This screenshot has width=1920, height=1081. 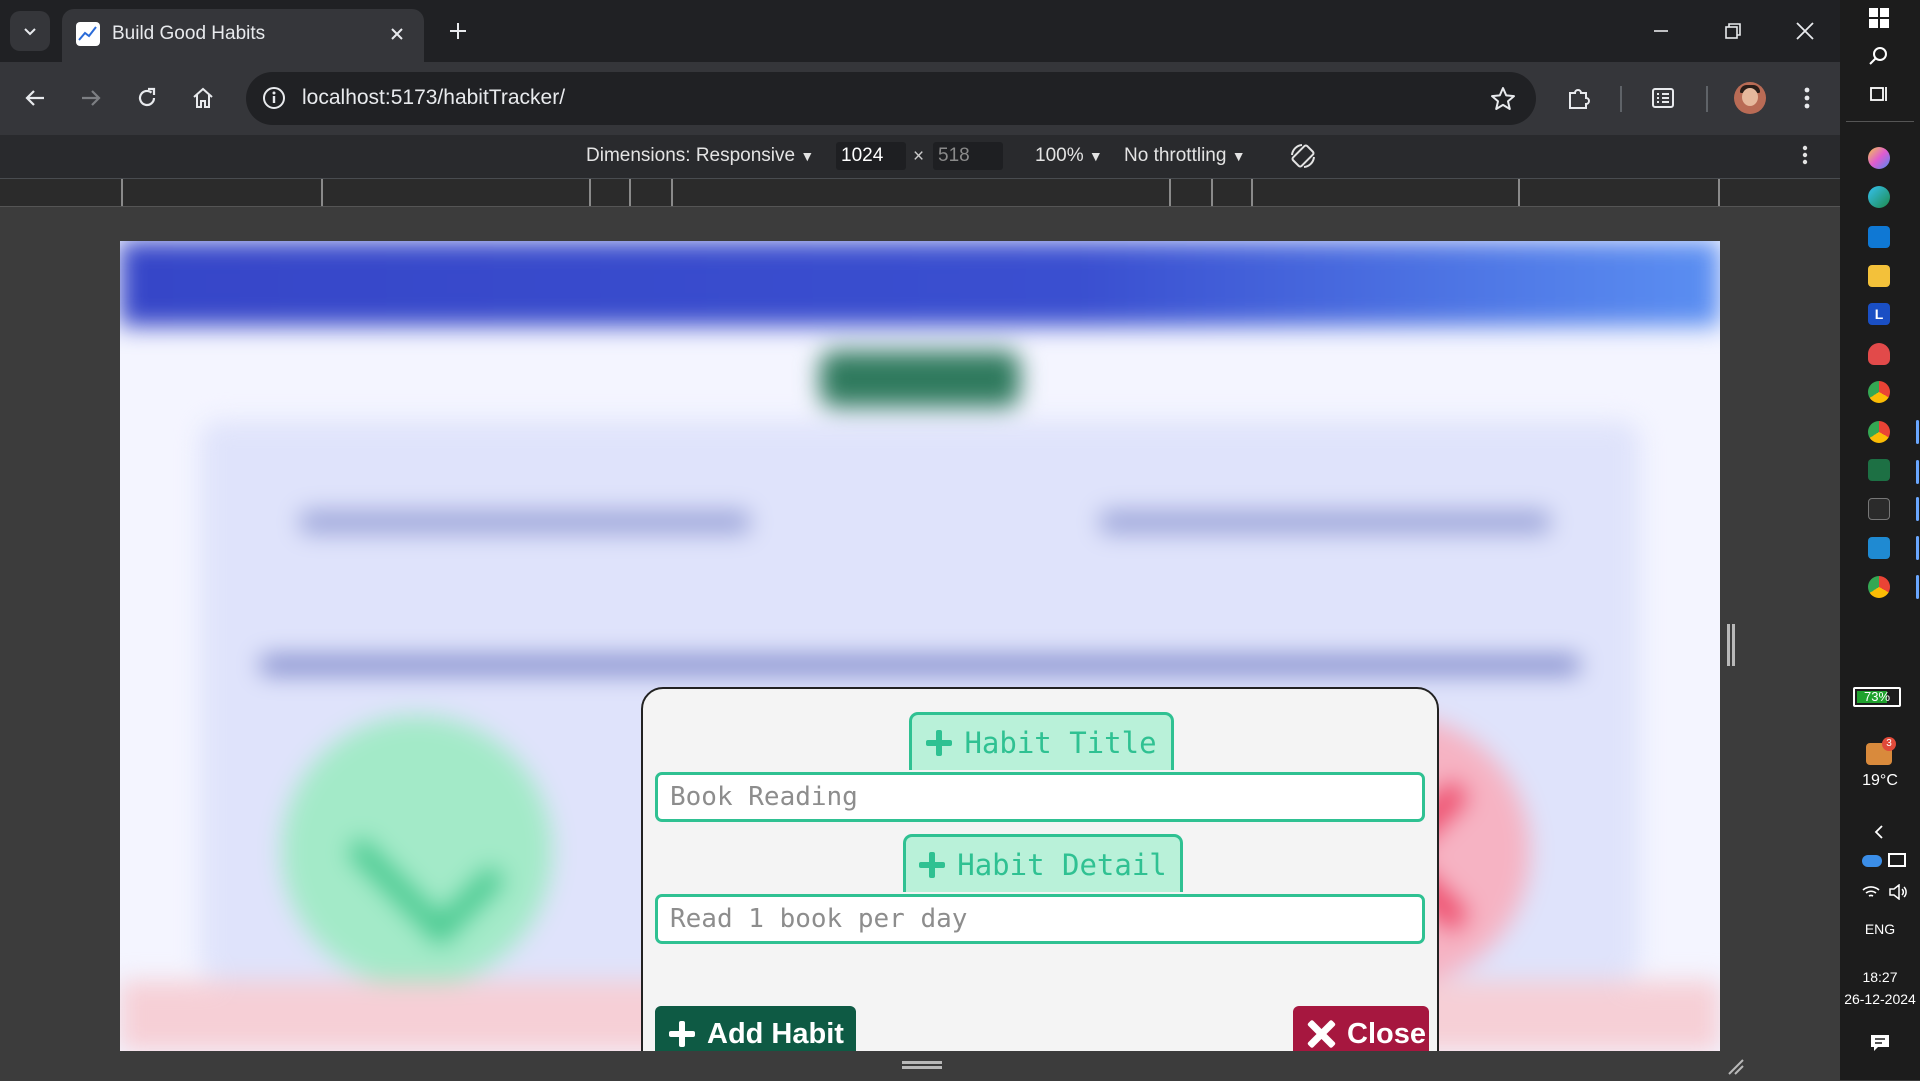 I want to click on reading-list-icon, so click(x=1663, y=98).